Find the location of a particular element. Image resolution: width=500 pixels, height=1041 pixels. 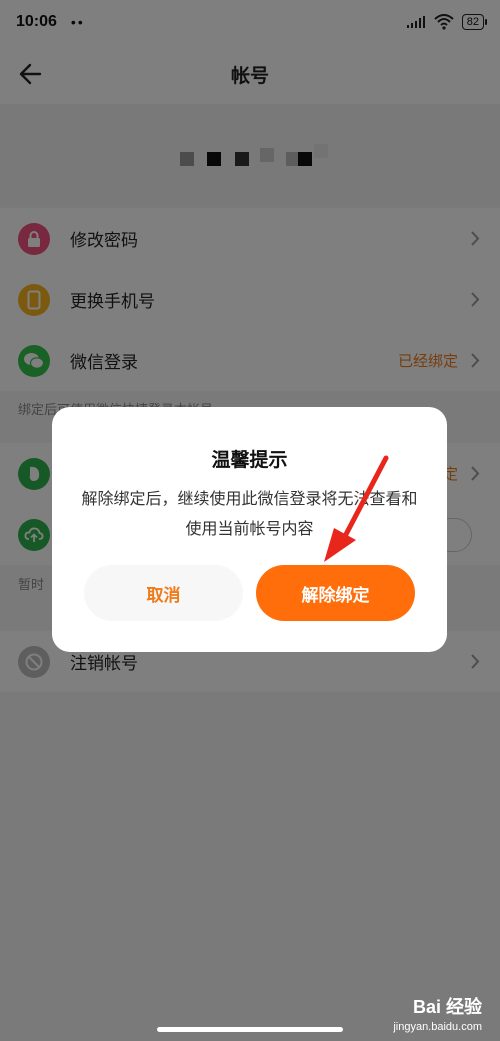

cancel-button: 取消 is located at coordinates (163, 593).